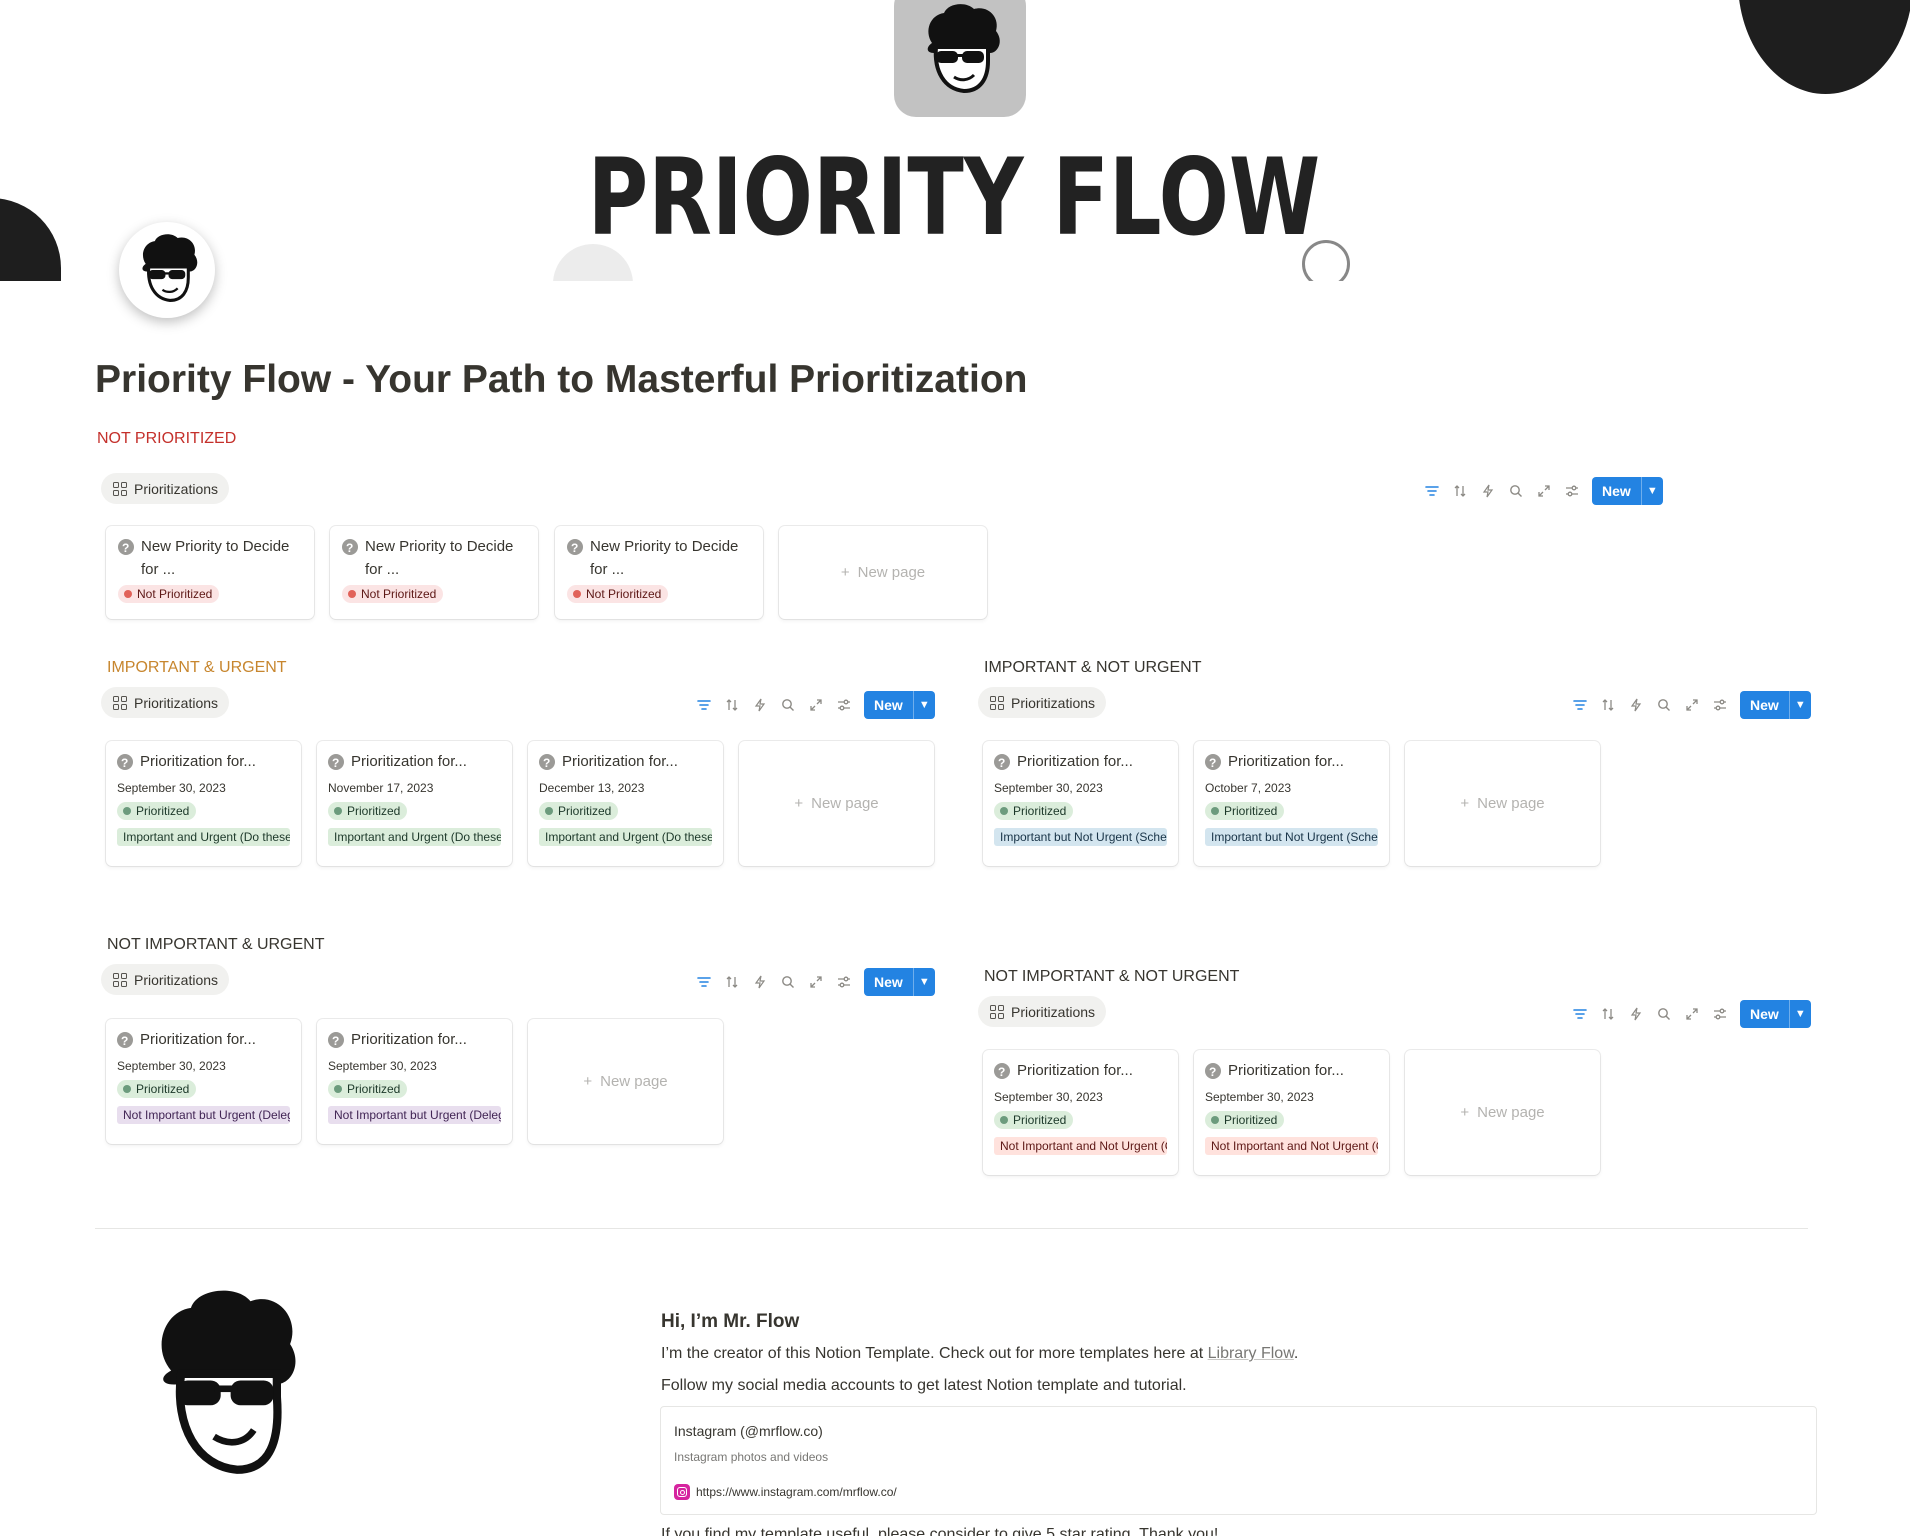  What do you see at coordinates (167, 438) in the screenshot?
I see `section-label-not-prioritized: NOT PRIORITIZED` at bounding box center [167, 438].